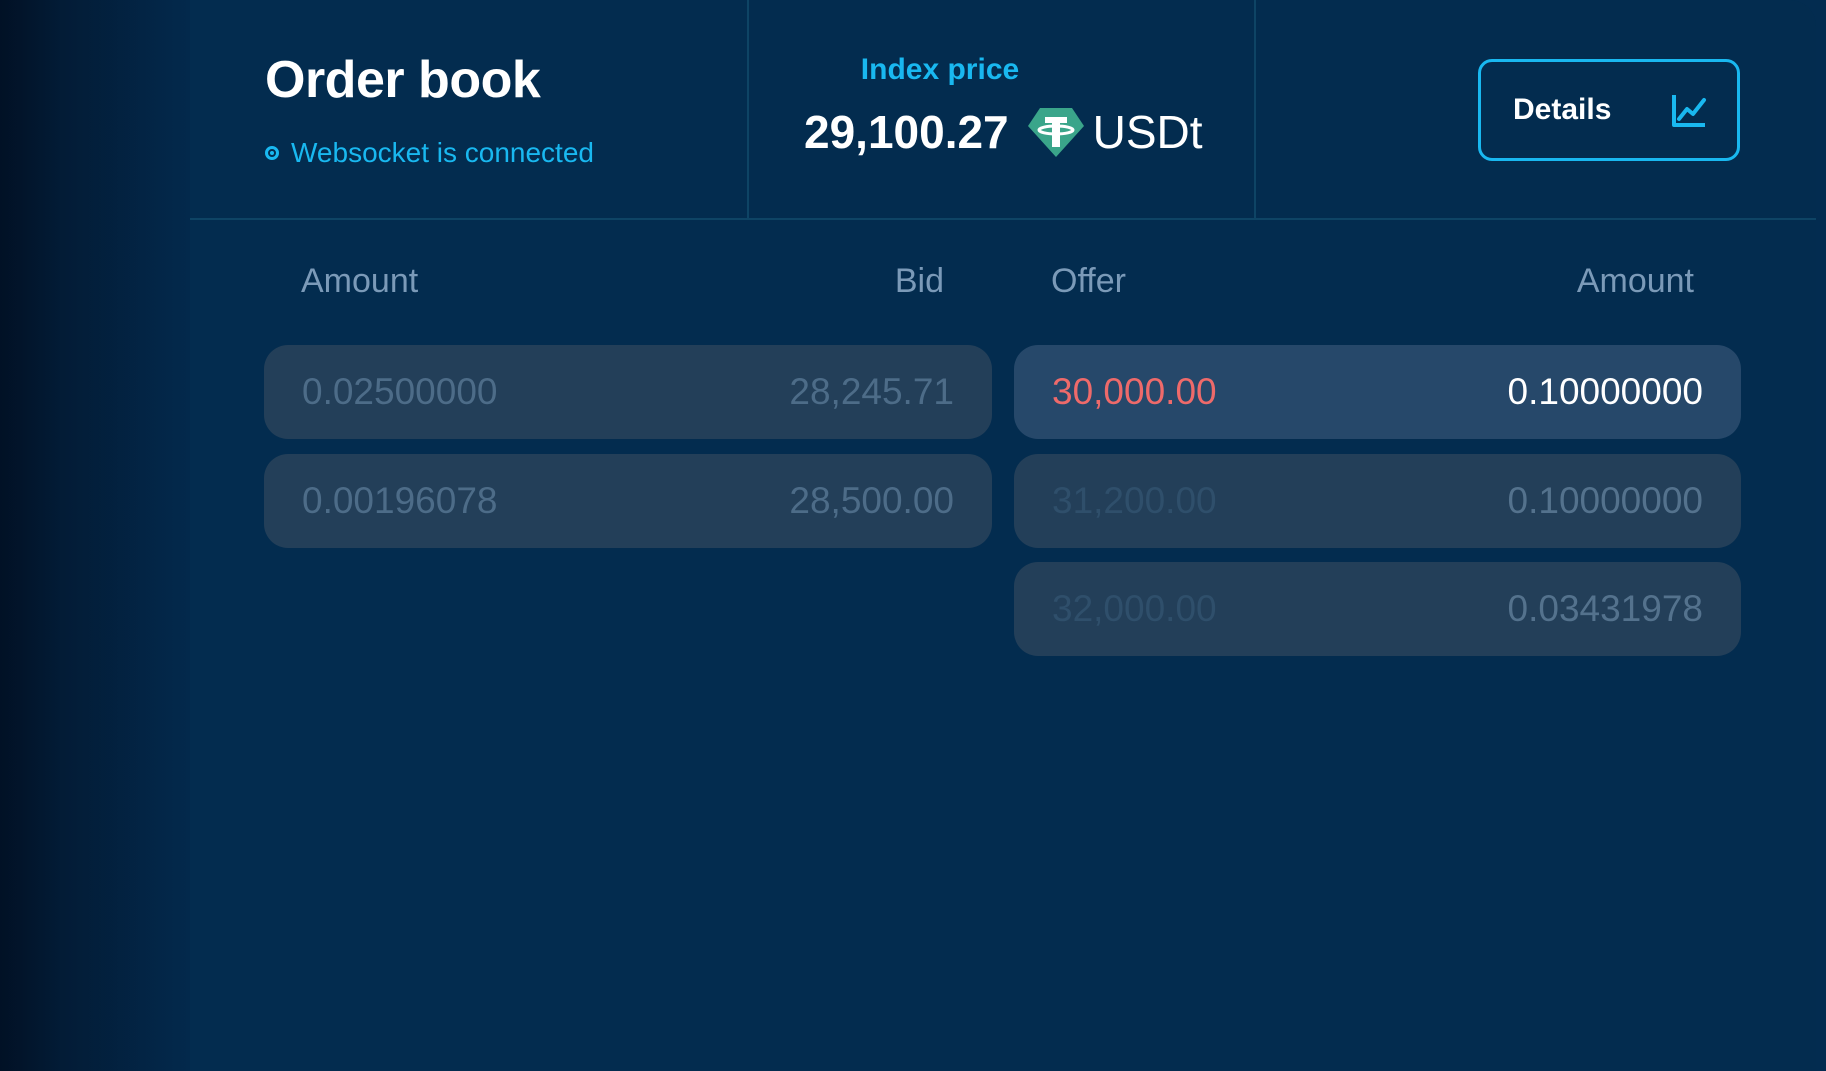 The width and height of the screenshot is (1826, 1071). What do you see at coordinates (940, 69) in the screenshot?
I see `index-price-label: Index price` at bounding box center [940, 69].